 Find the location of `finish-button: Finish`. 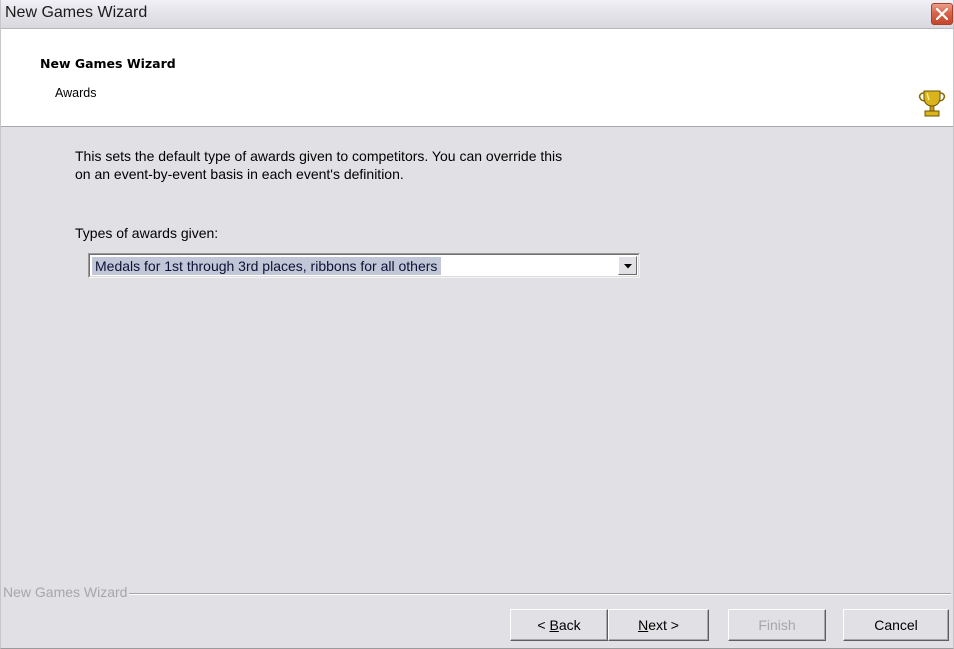

finish-button: Finish is located at coordinates (777, 625).